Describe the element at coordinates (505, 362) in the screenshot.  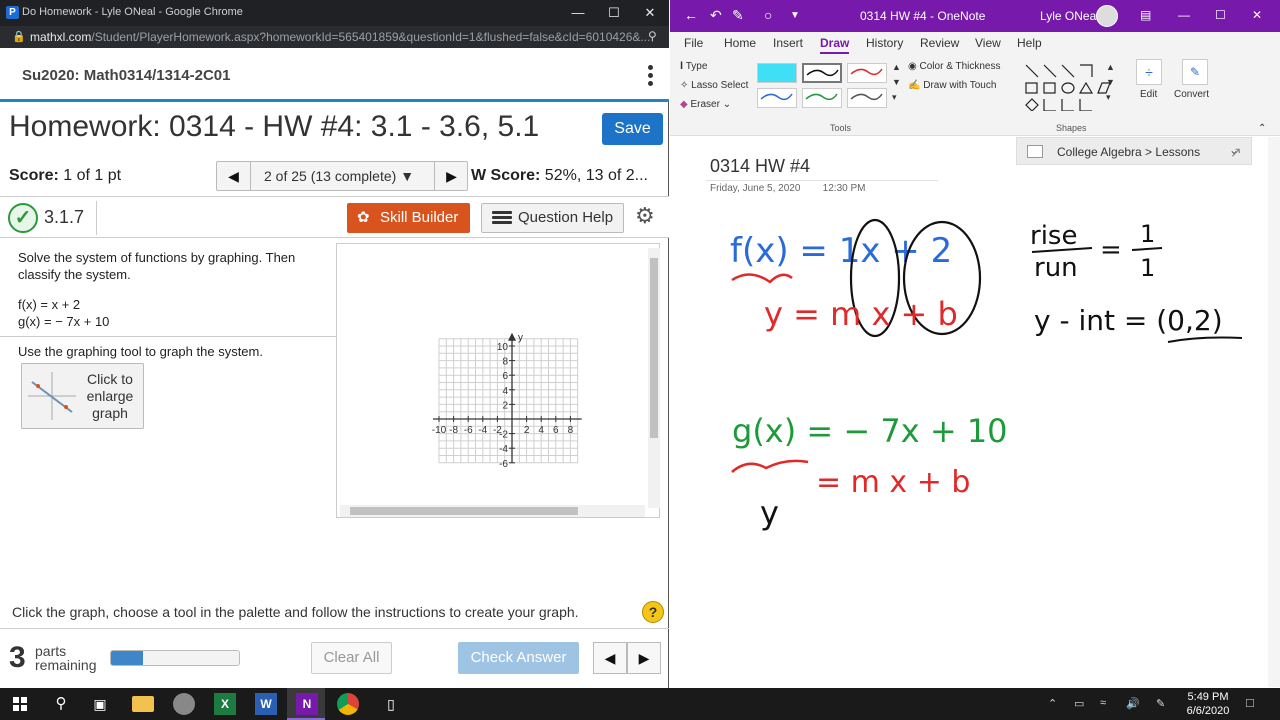
I see `y-tick-label: 8` at that location.